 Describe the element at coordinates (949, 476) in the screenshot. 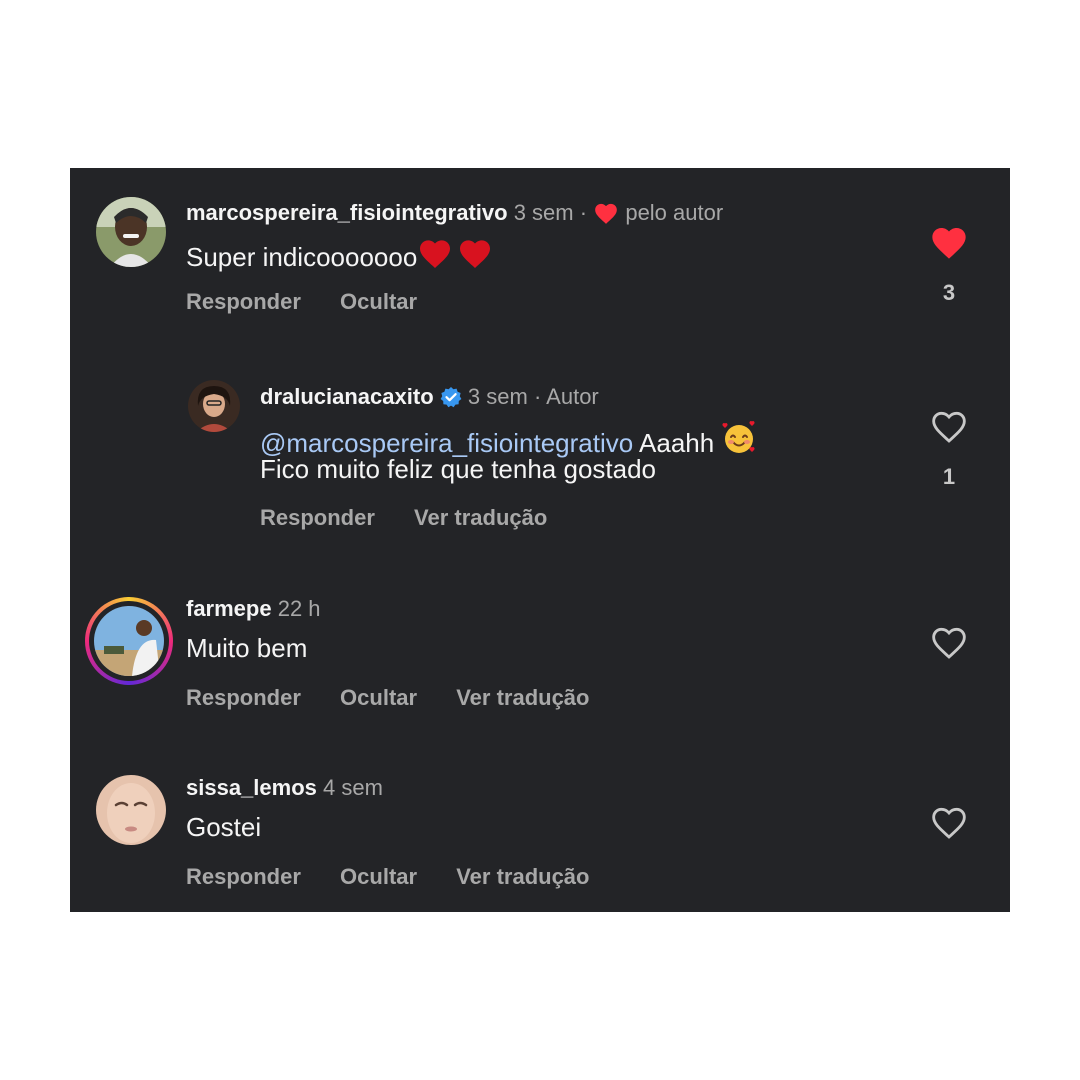

I see `like-count: 1` at that location.